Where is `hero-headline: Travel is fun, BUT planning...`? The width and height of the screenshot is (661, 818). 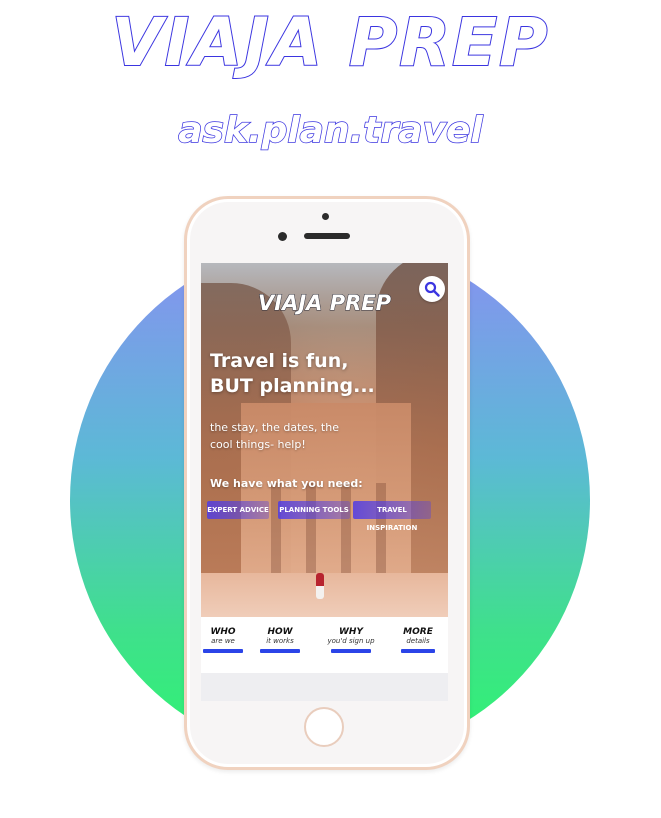
hero-headline: Travel is fun, BUT planning... is located at coordinates (310, 374).